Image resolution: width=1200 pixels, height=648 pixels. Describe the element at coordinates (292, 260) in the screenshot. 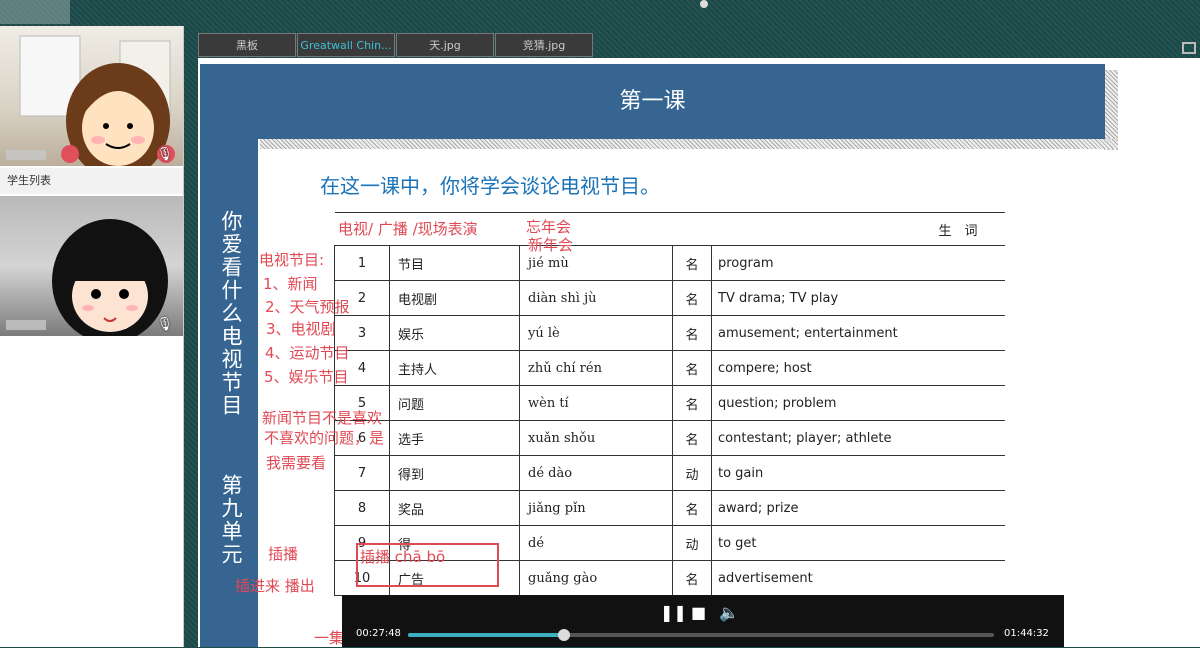

I see `annotation: 电视节目:` at that location.